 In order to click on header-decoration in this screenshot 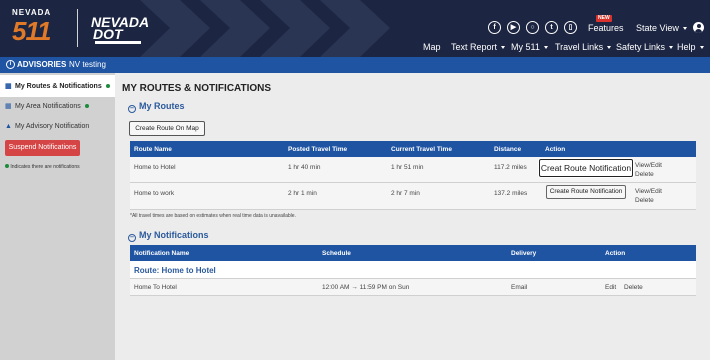, I will do `click(265, 28)`.